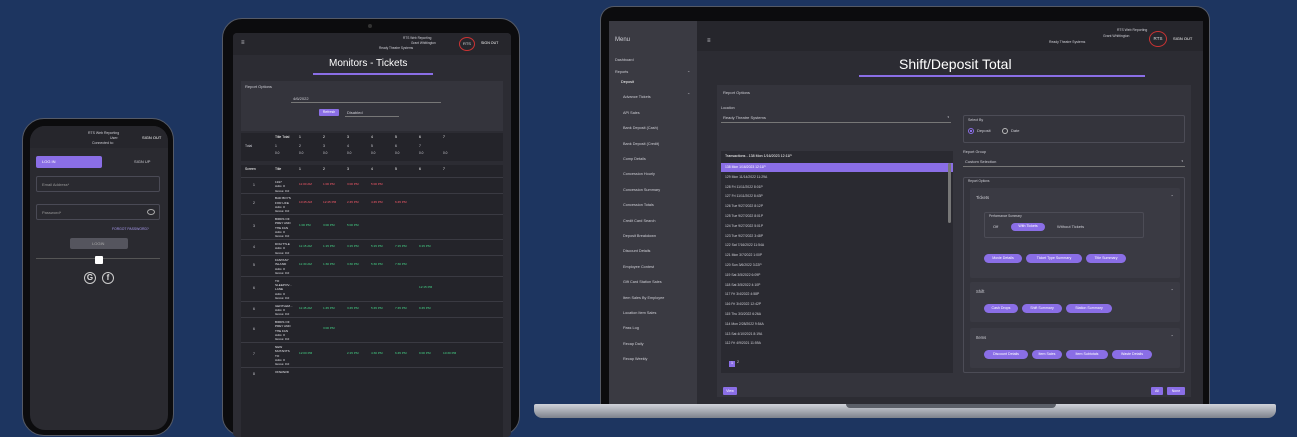 The image size is (1297, 437). I want to click on none-button: None, so click(1176, 391).